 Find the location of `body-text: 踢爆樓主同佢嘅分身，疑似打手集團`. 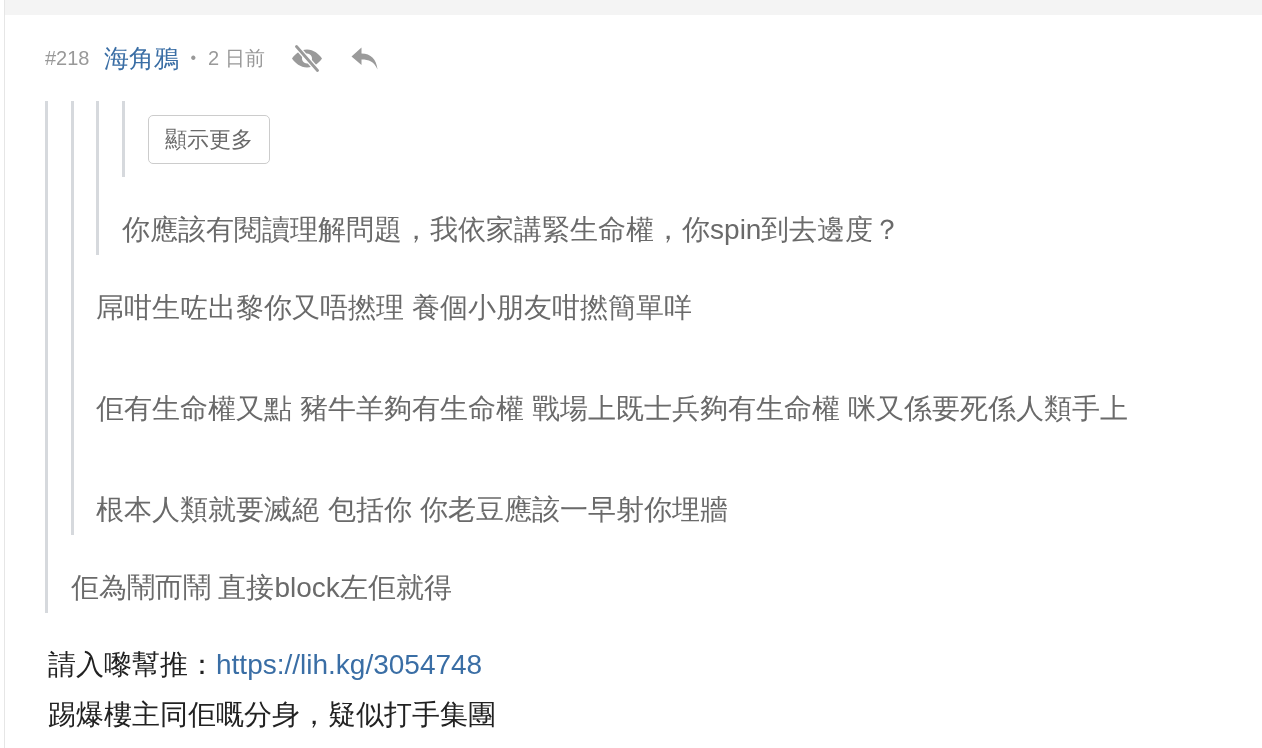

body-text: 踢爆樓主同佢嘅分身，疑似打手集團 is located at coordinates (272, 715).